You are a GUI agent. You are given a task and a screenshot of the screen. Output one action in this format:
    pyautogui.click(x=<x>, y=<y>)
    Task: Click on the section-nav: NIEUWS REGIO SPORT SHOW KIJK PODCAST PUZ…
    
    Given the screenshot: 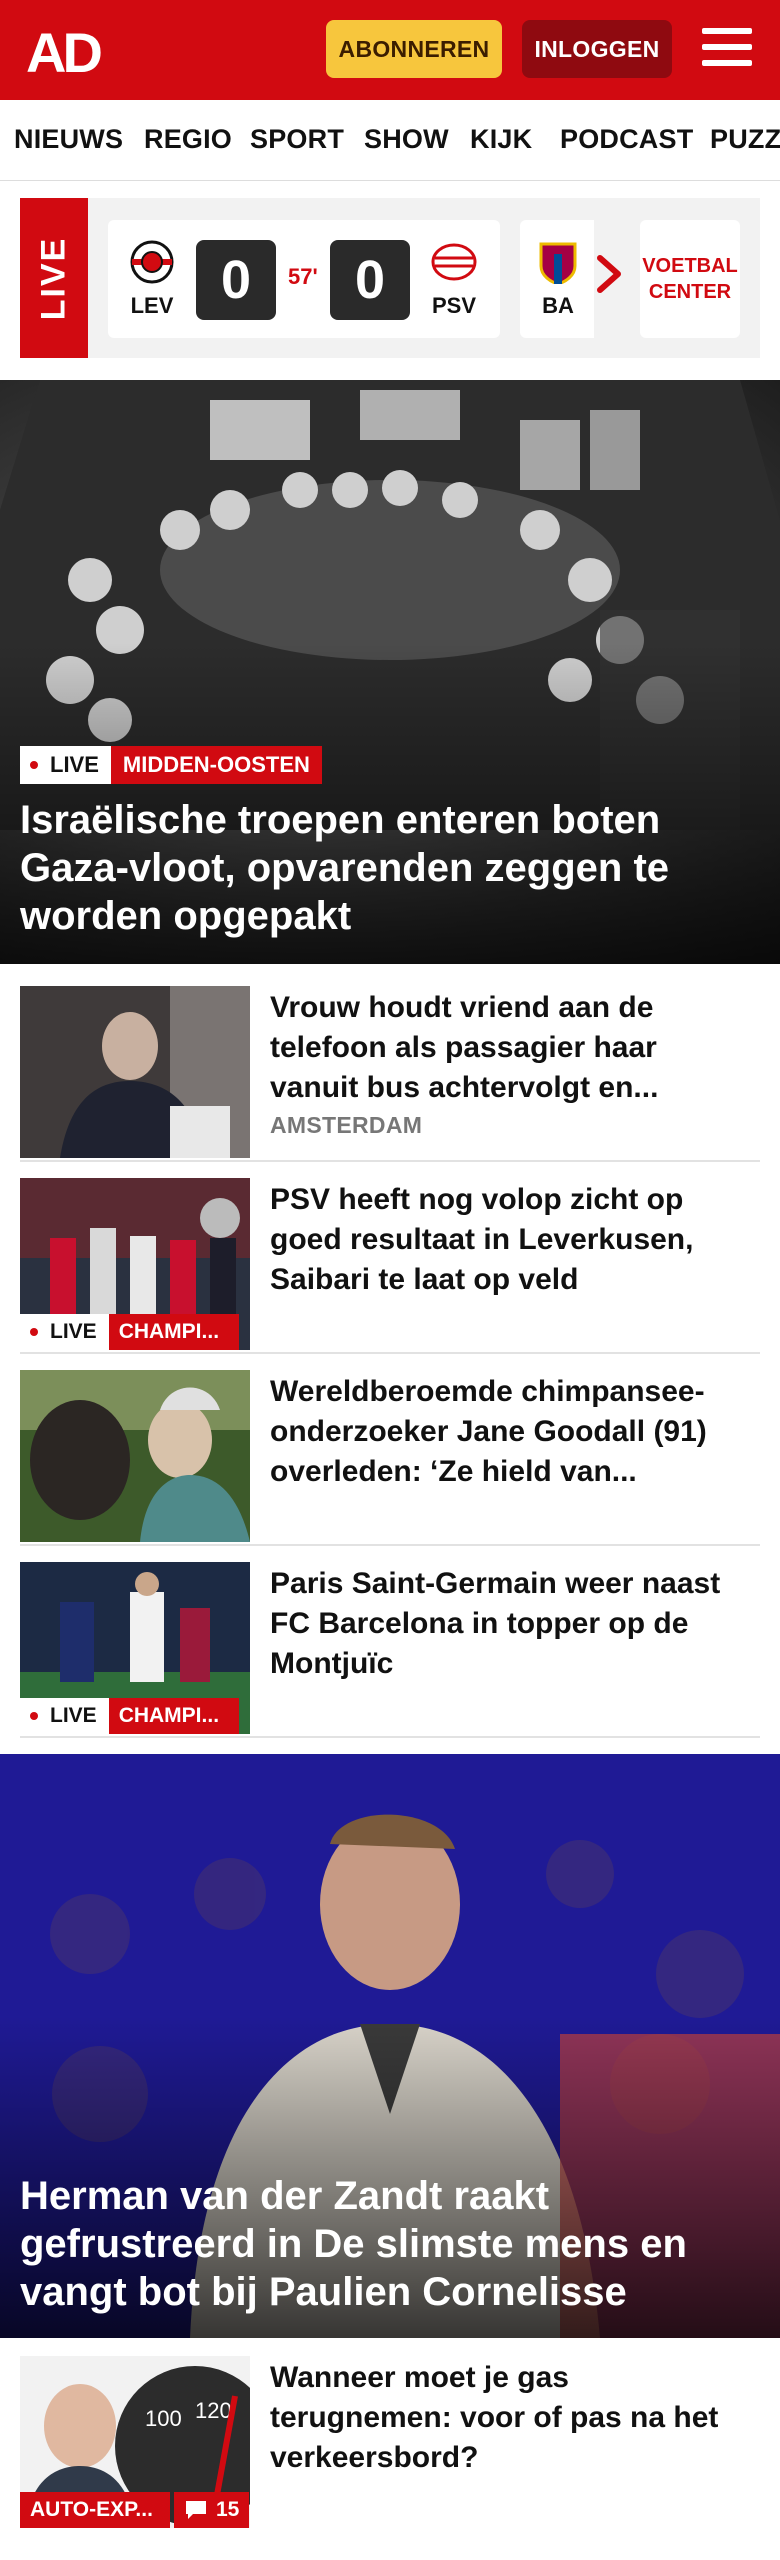 What is the action you would take?
    pyautogui.click(x=390, y=140)
    